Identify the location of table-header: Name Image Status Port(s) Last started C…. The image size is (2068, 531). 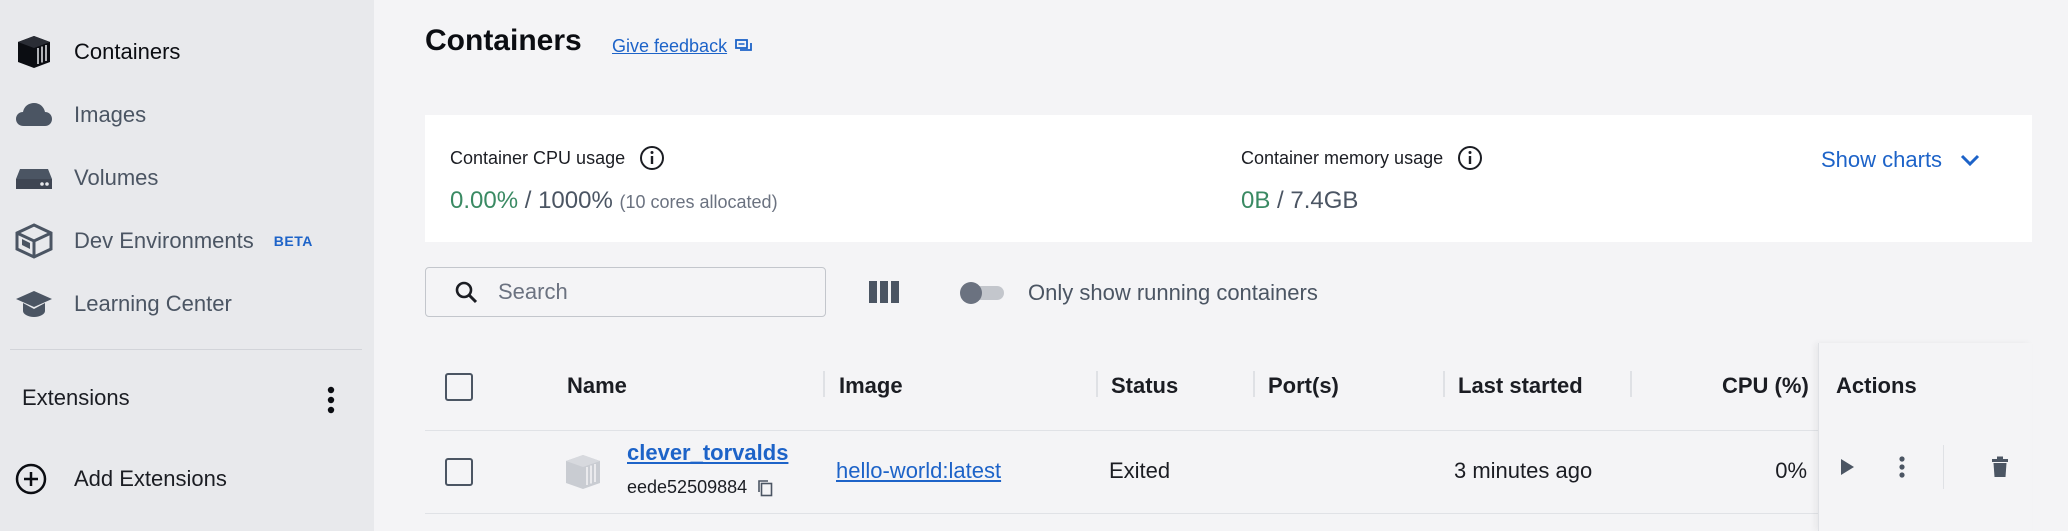
(1228, 387).